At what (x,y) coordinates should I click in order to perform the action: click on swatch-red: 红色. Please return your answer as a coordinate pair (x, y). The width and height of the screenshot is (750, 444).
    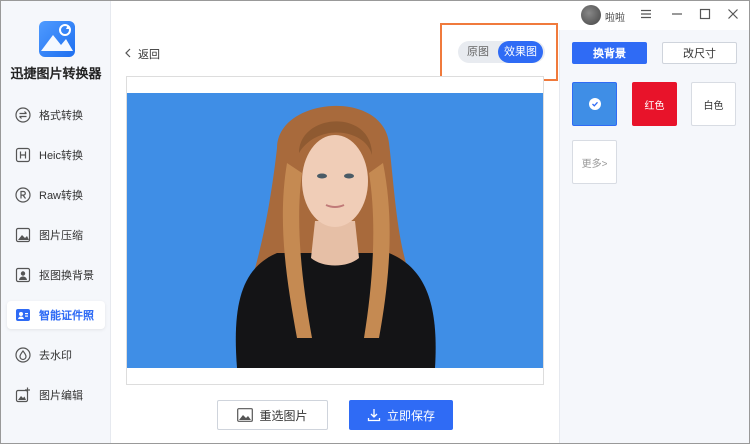
    Looking at the image, I should click on (654, 104).